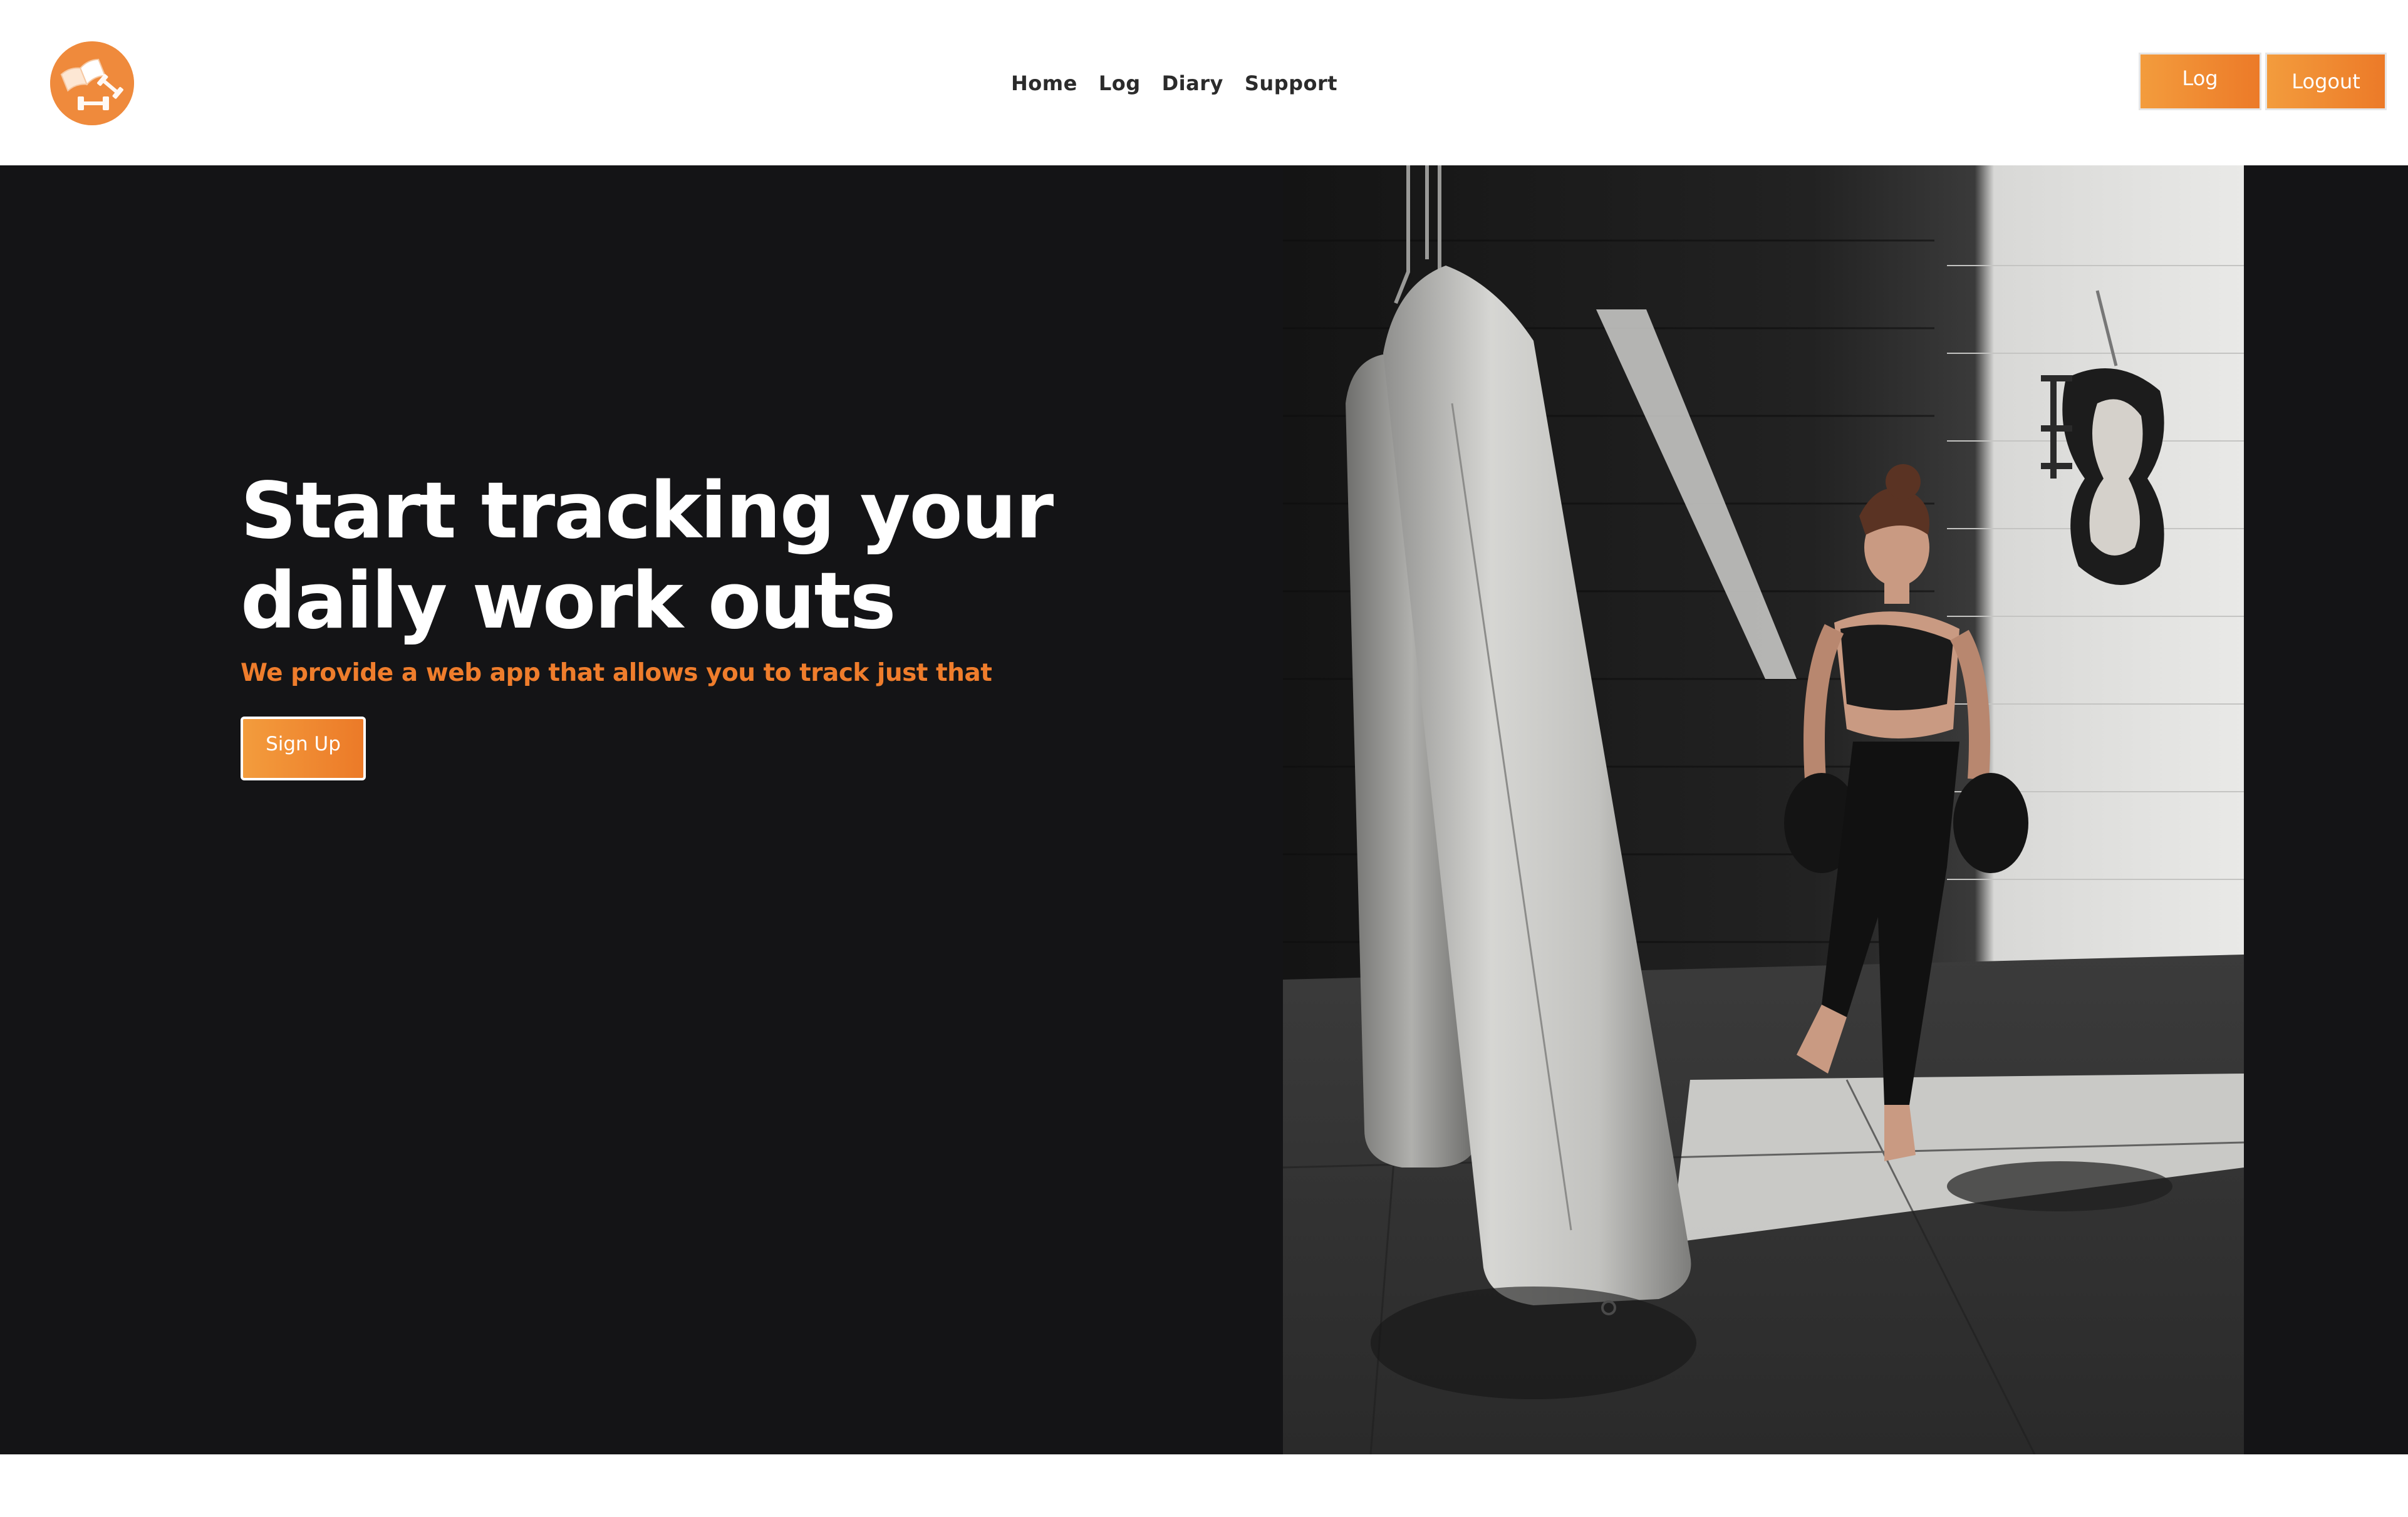 The height and width of the screenshot is (1517, 2408). What do you see at coordinates (2200, 81) in the screenshot?
I see `log-button: Log` at bounding box center [2200, 81].